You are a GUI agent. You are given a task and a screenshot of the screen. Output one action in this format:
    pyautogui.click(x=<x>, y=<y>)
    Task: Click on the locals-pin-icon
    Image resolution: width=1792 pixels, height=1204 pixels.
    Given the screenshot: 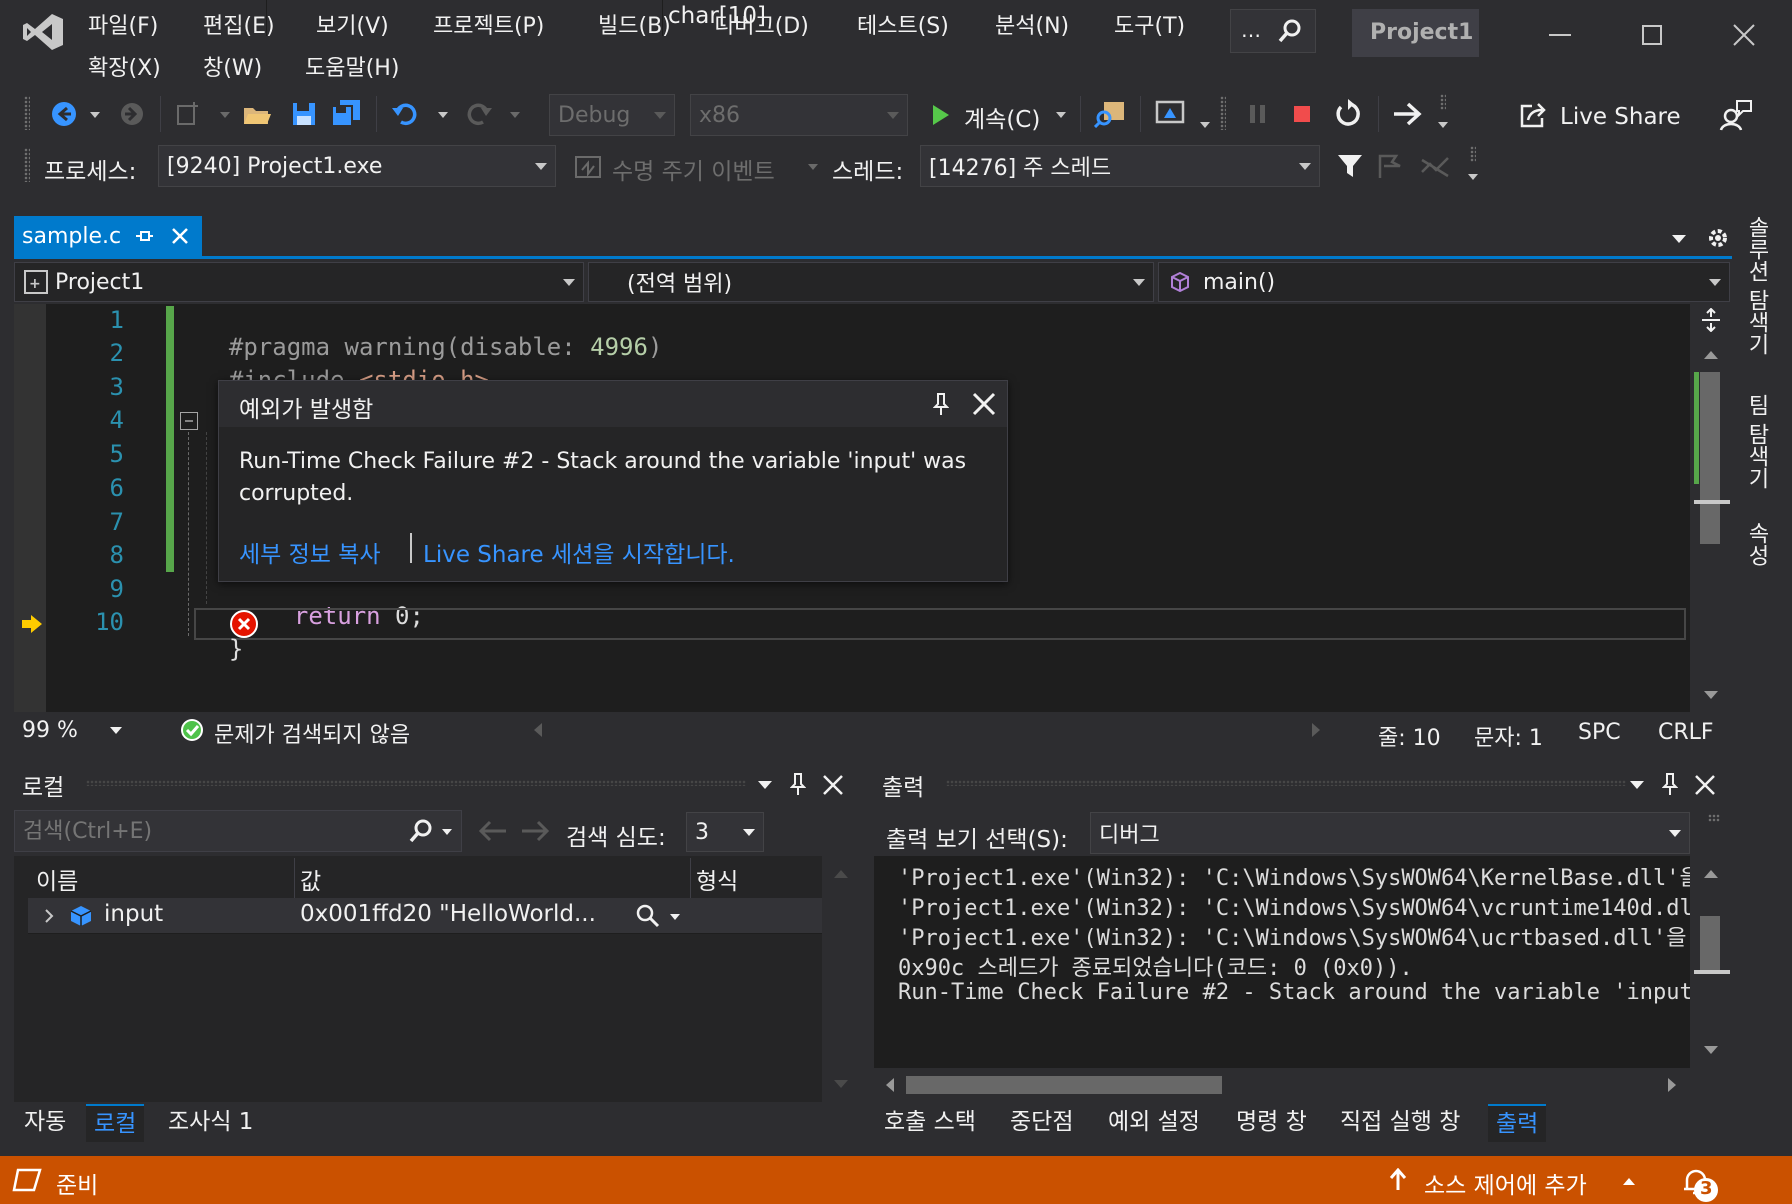 What is the action you would take?
    pyautogui.click(x=798, y=784)
    